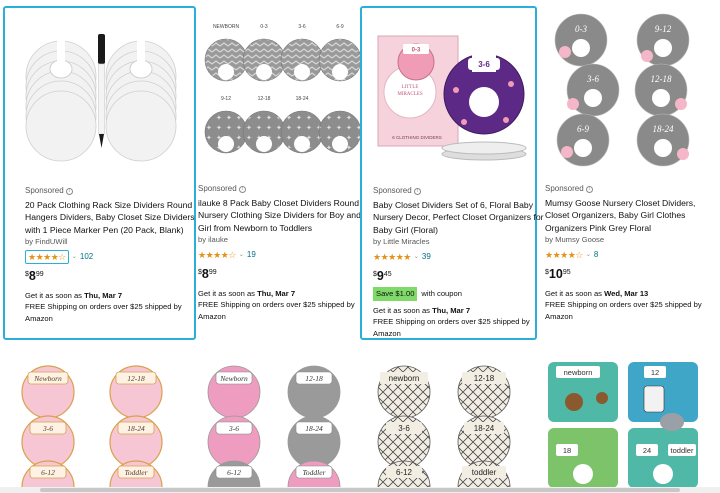 The width and height of the screenshot is (720, 493). I want to click on star-rating-icon: ★★★★★, so click(392, 257).